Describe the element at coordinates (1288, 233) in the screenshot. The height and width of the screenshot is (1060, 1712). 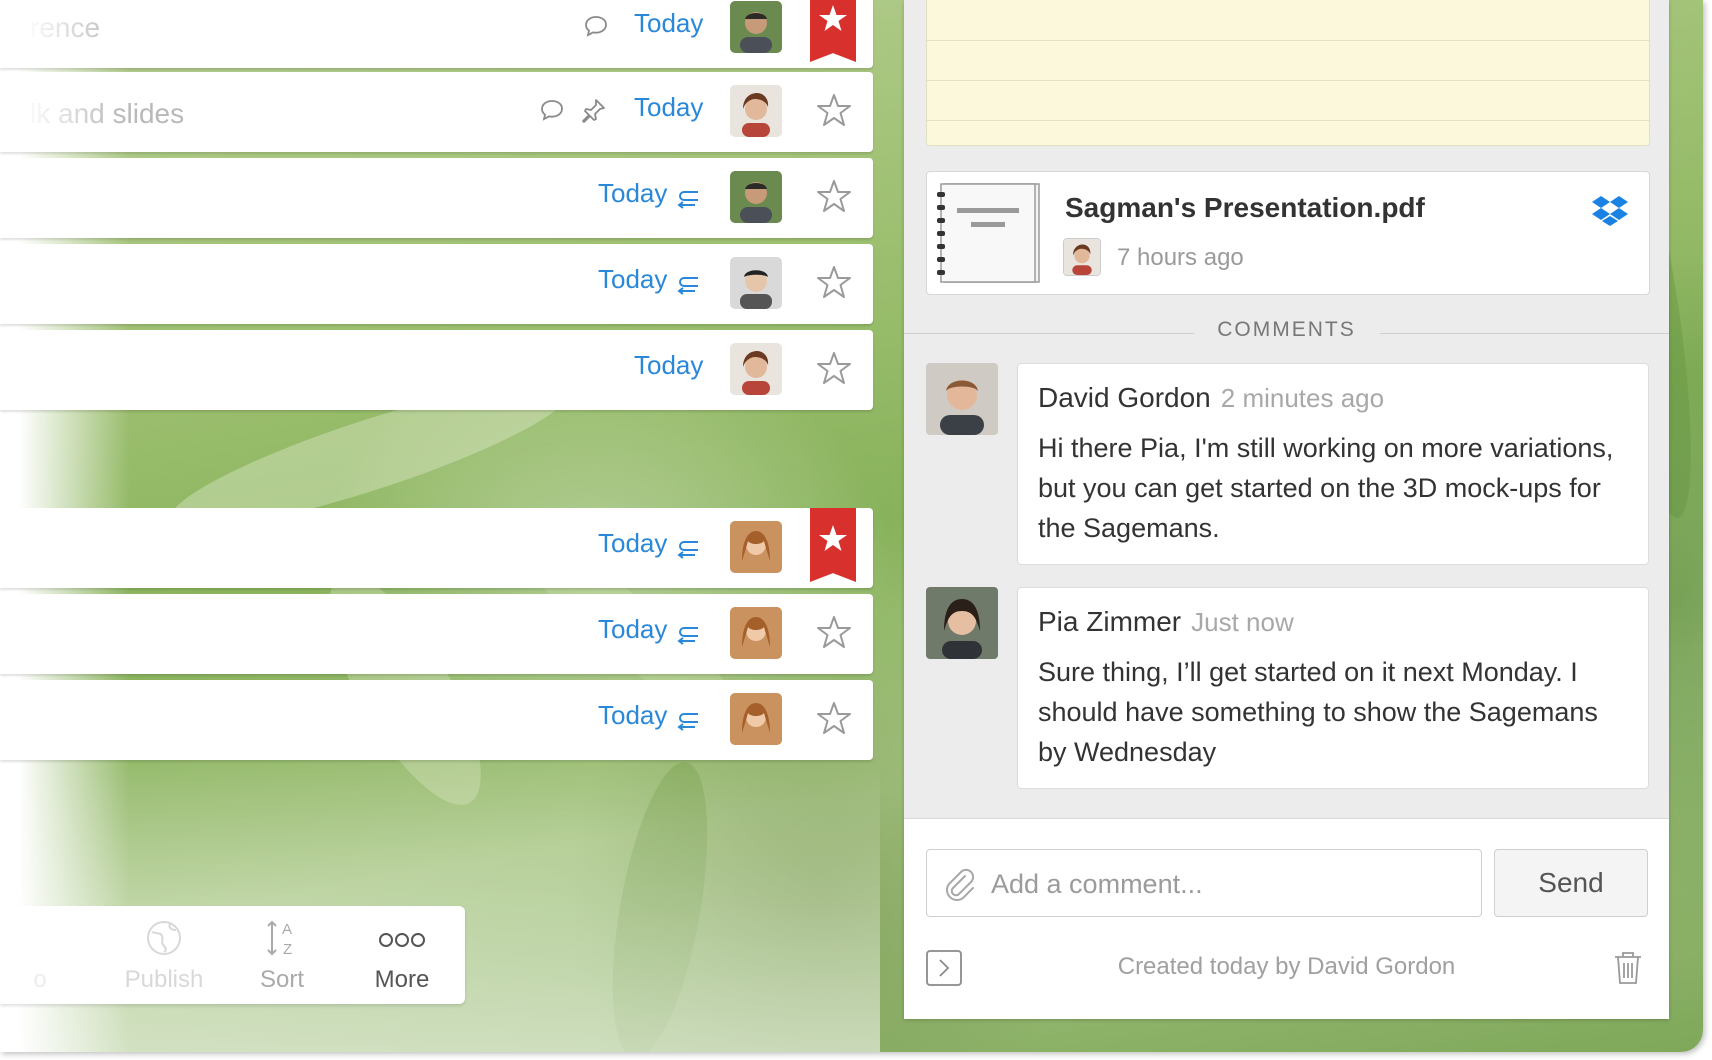
I see `file-attachment: Sagman's Presentation.pdf 7 hours ago` at that location.